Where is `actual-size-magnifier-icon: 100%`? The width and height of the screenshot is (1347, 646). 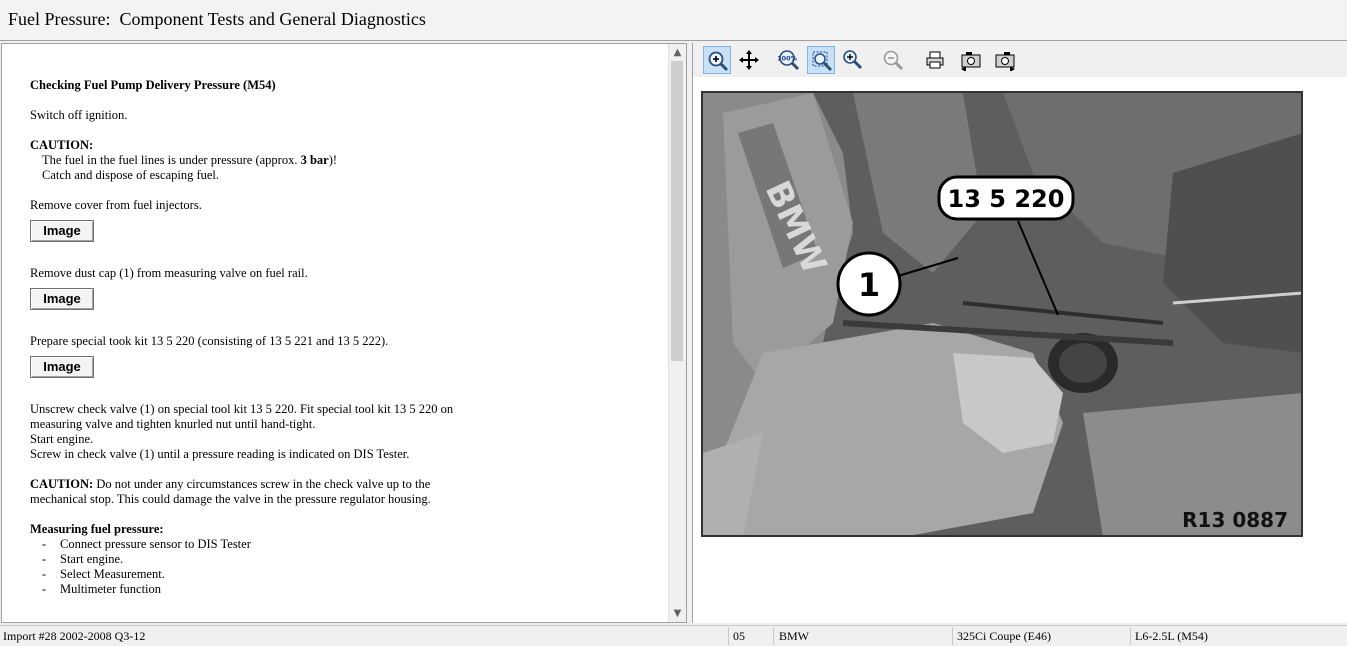
actual-size-magnifier-icon: 100% is located at coordinates (789, 60).